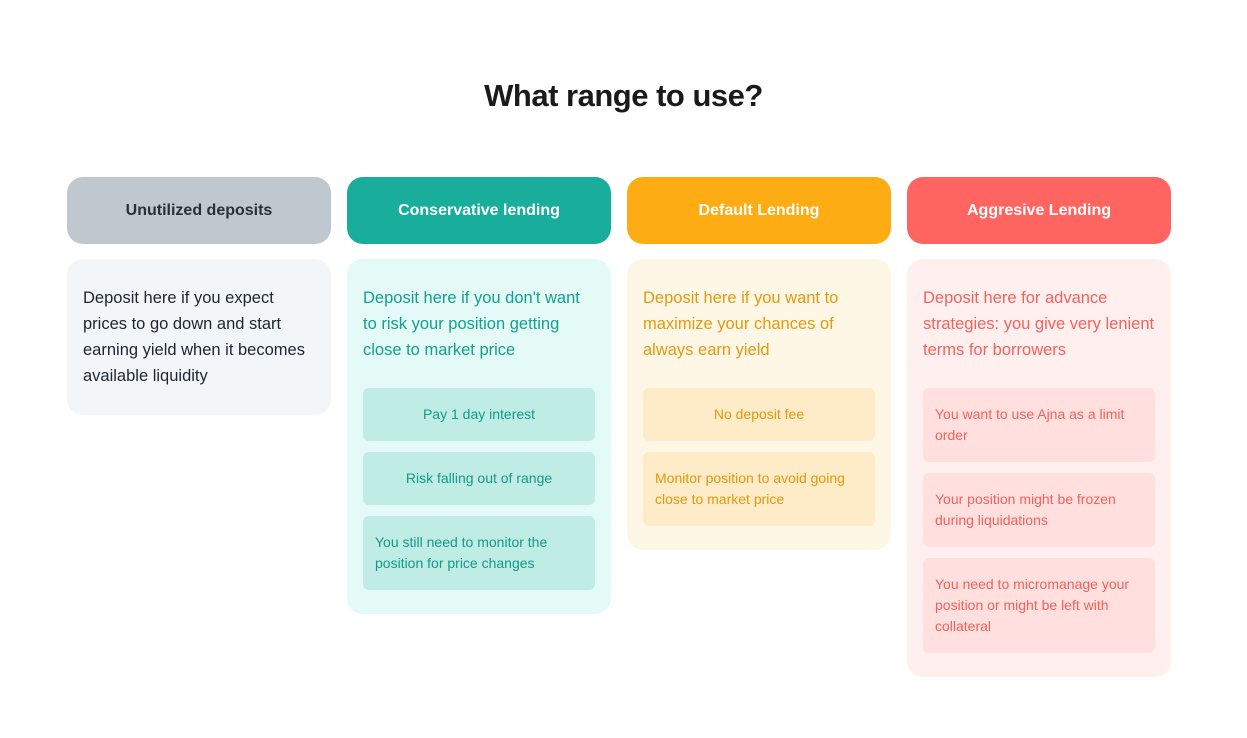 Image resolution: width=1247 pixels, height=738 pixels. Describe the element at coordinates (479, 210) in the screenshot. I see `range-card-header: Conservative lending` at that location.